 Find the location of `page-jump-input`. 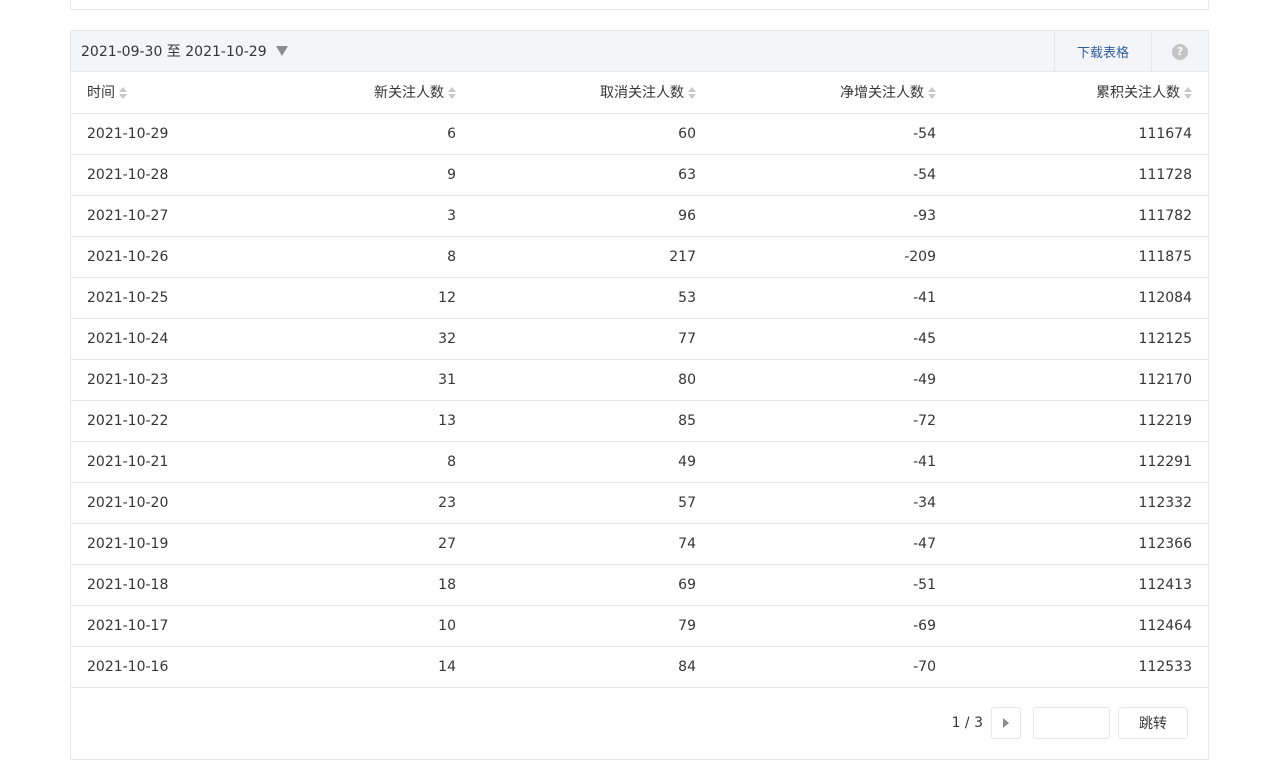

page-jump-input is located at coordinates (1071, 723).